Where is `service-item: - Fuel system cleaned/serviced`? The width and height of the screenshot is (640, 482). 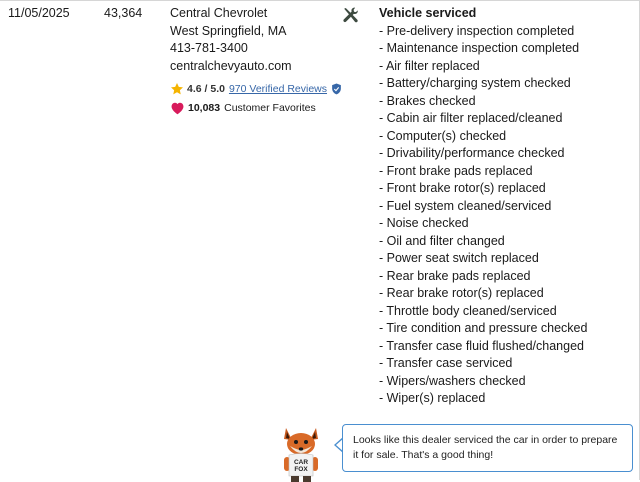
service-item: - Fuel system cleaned/serviced is located at coordinates (465, 205).